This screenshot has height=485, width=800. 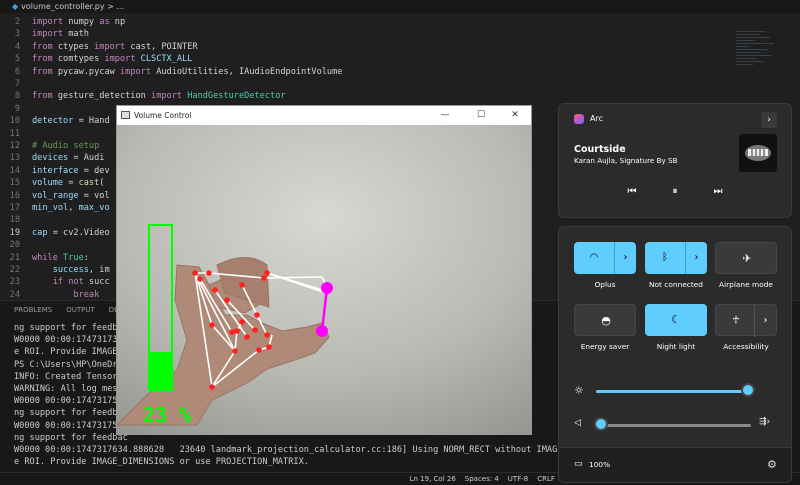 I want to click on next-track-icon: ⏭, so click(x=718, y=192).